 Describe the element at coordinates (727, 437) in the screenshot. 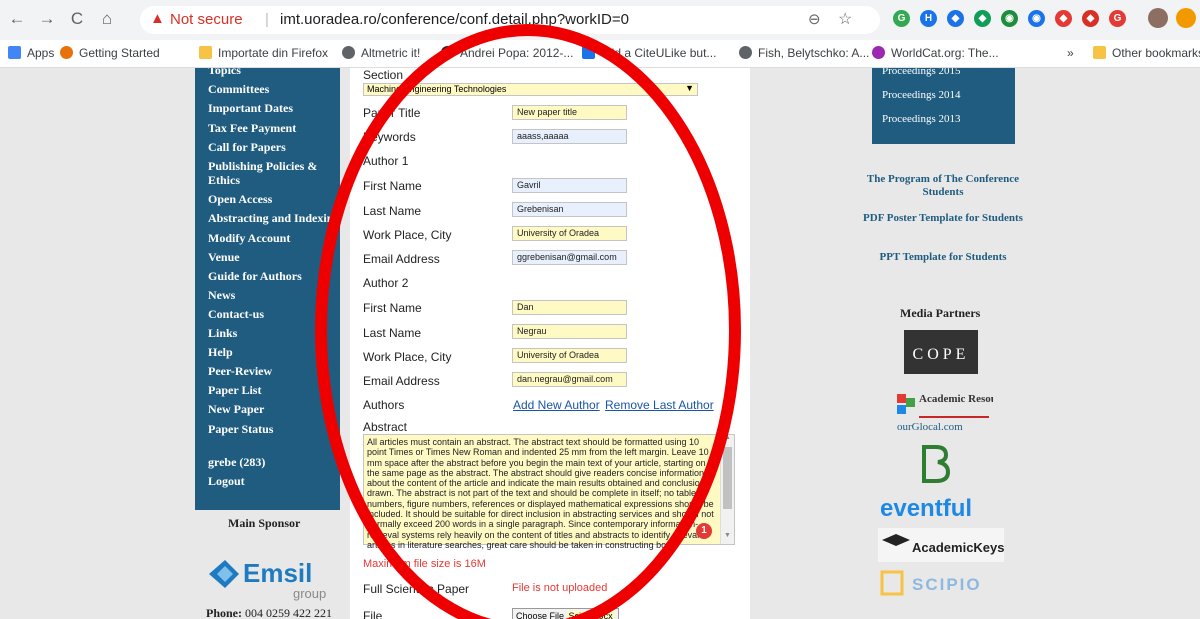

I see `scroll-up-icon: ▲` at that location.